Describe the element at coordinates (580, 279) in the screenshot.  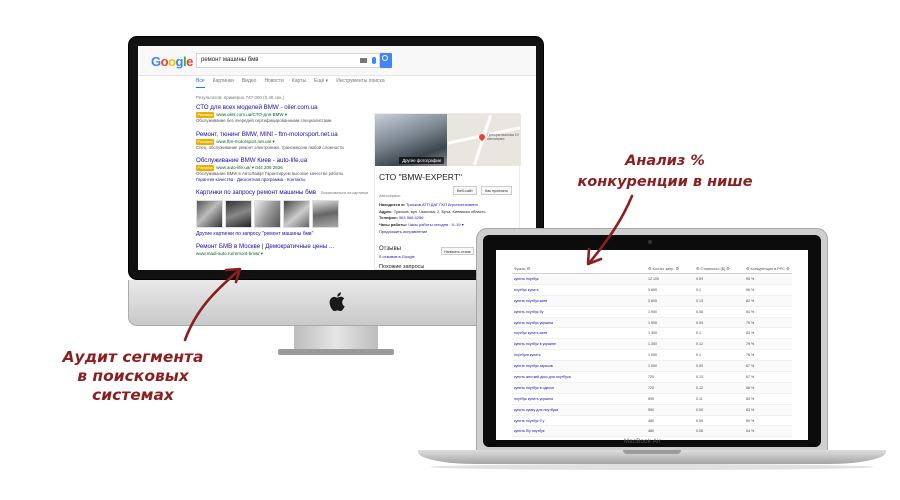
I see `phrase-cell: купить ноутбук` at that location.